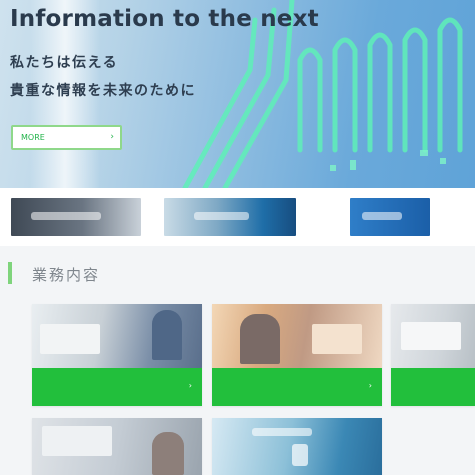 The image size is (475, 475). I want to click on service-card-1: ›, so click(117, 355).